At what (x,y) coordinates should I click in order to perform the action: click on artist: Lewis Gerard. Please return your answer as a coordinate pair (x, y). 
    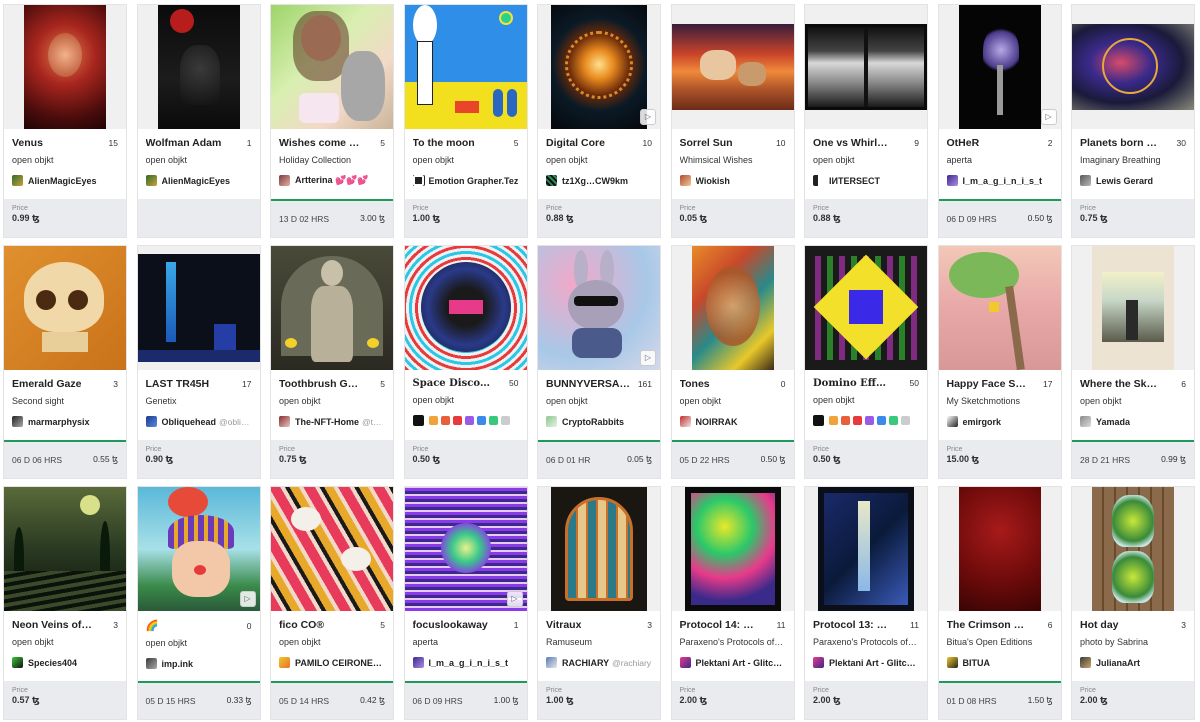
    Looking at the image, I should click on (1133, 180).